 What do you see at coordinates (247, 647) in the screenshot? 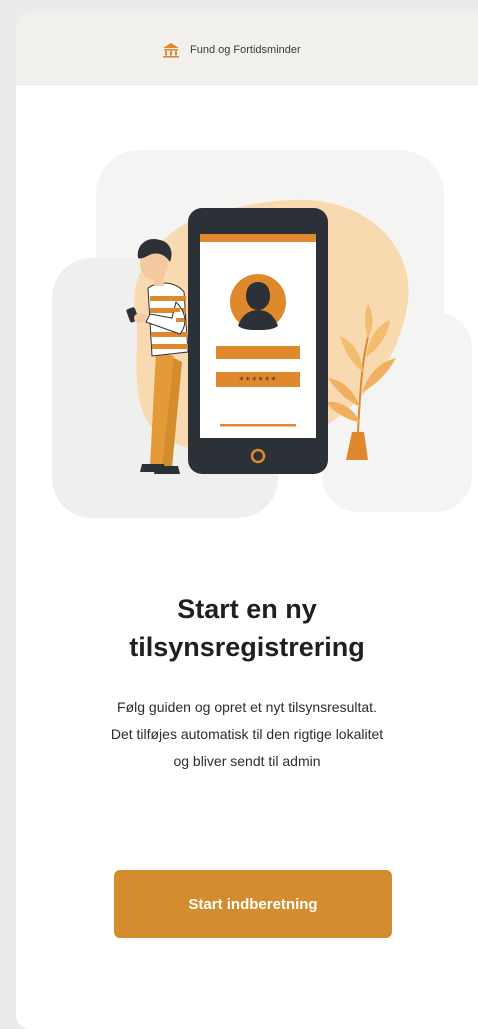
I see `page-title-line: tilsynsregistrering` at bounding box center [247, 647].